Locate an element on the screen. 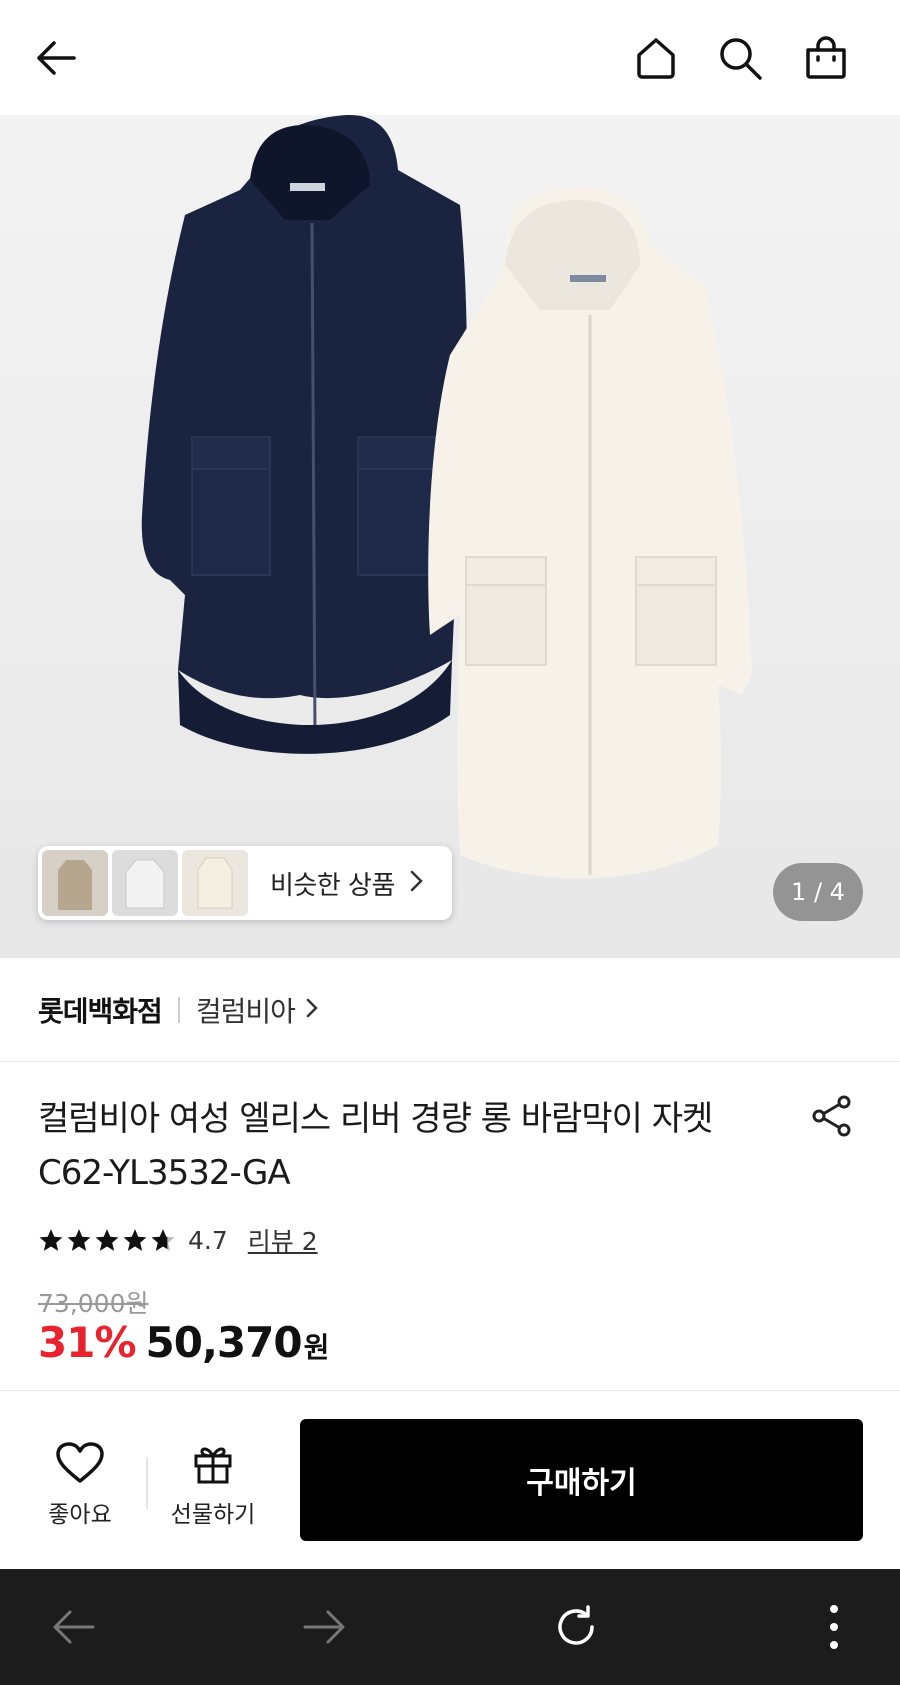 Image resolution: width=900 pixels, height=1685 pixels. share-icon is located at coordinates (832, 1116).